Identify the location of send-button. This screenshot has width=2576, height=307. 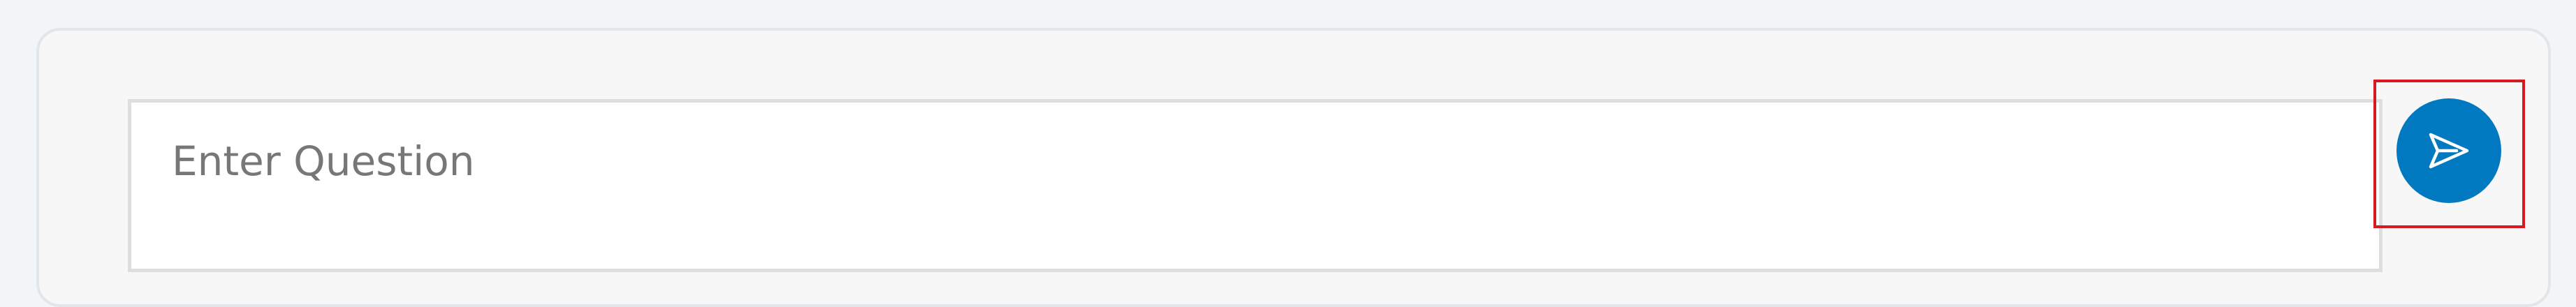
(2448, 150).